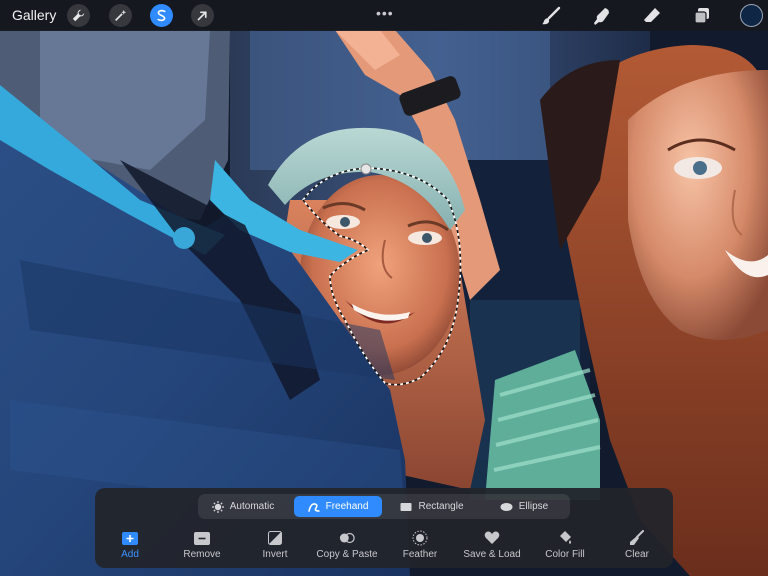  What do you see at coordinates (347, 506) in the screenshot?
I see `mode-freehand-label: Freehand` at bounding box center [347, 506].